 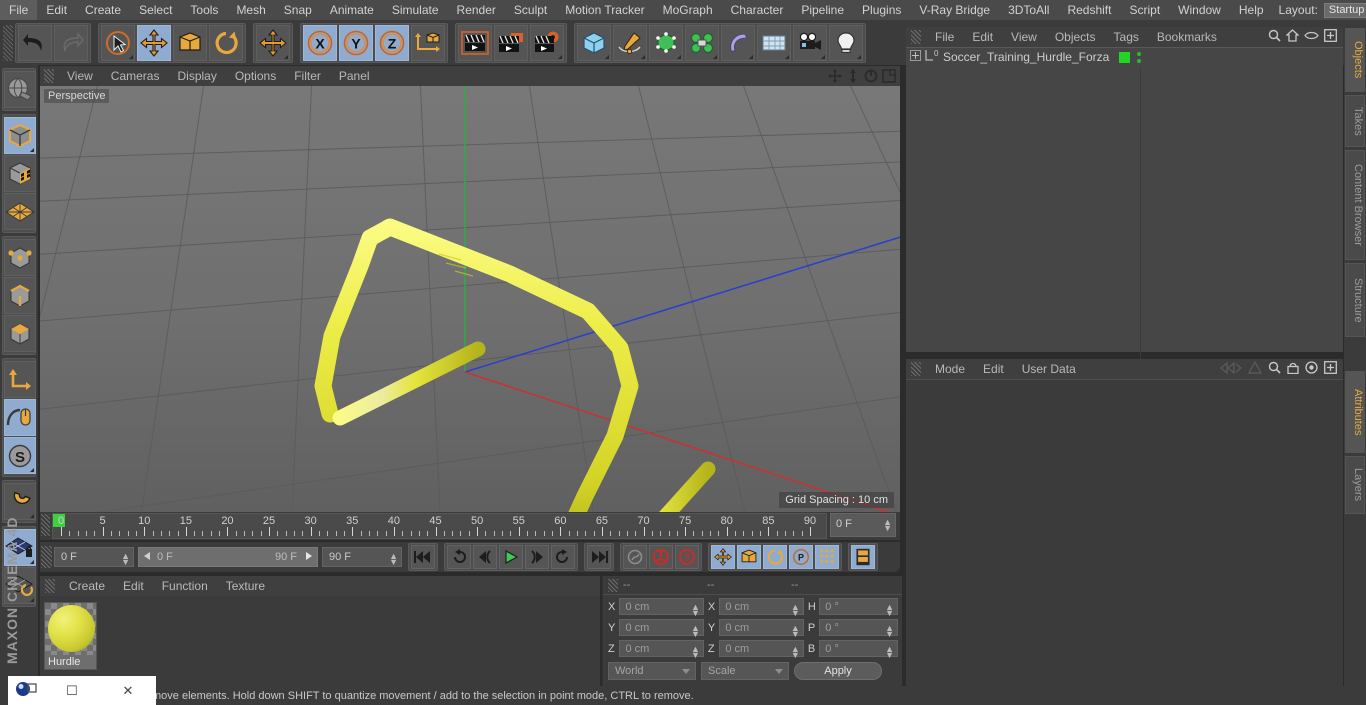 What do you see at coordinates (827, 557) in the screenshot?
I see `record-pla-button` at bounding box center [827, 557].